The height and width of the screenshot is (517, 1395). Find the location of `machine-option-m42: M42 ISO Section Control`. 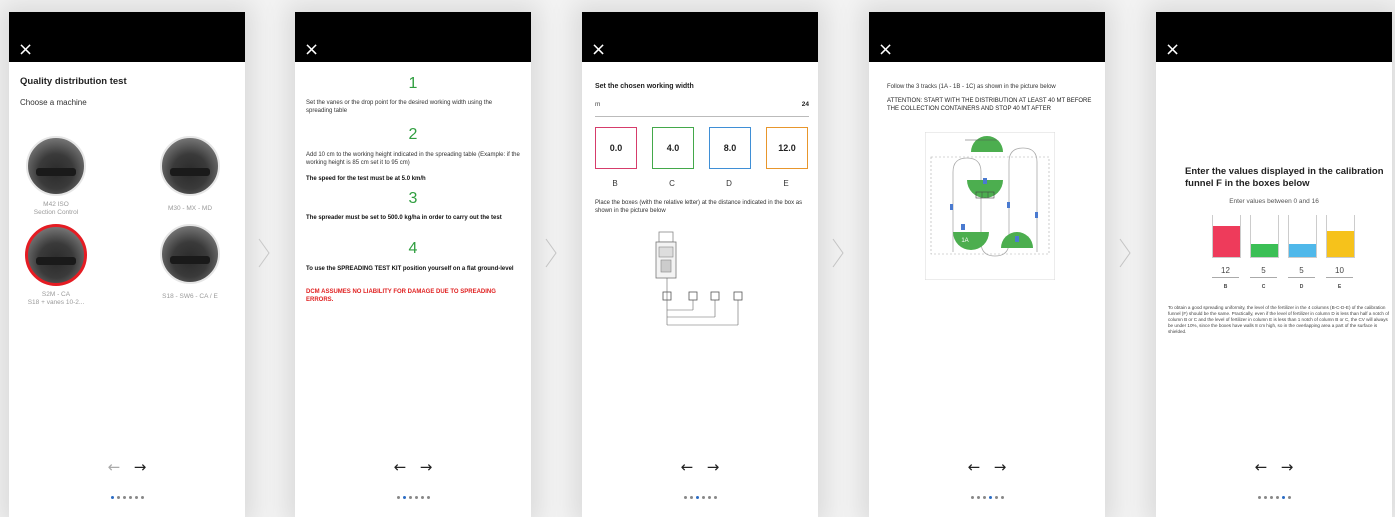

machine-option-m42: M42 ISO Section Control is located at coordinates (56, 176).